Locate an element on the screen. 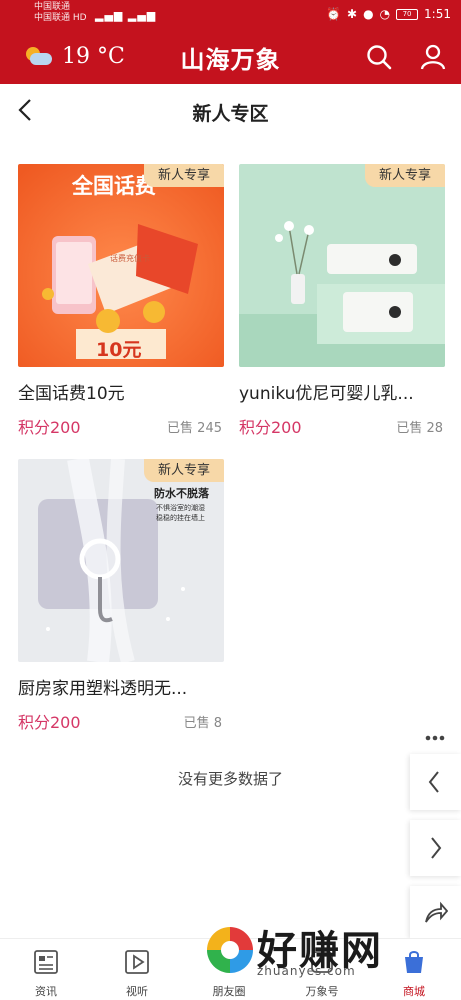 The image size is (461, 1000). forward-arrow-icon is located at coordinates (436, 848).